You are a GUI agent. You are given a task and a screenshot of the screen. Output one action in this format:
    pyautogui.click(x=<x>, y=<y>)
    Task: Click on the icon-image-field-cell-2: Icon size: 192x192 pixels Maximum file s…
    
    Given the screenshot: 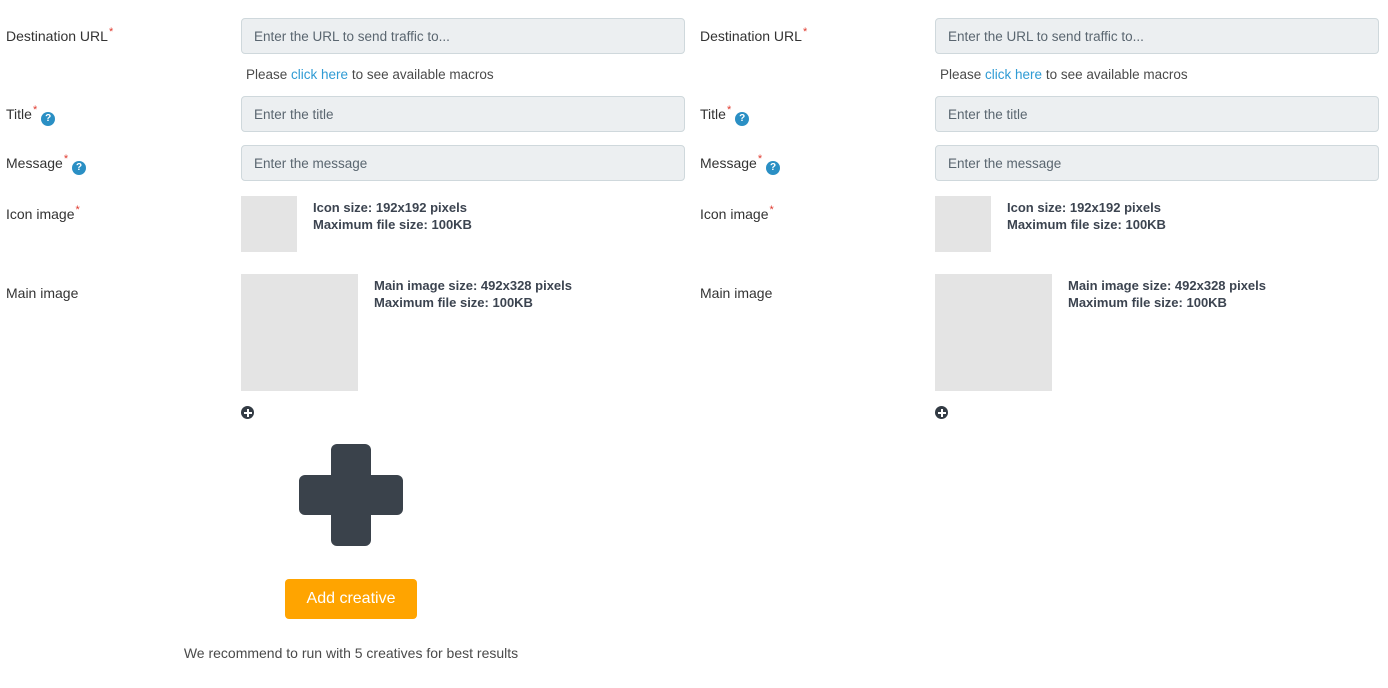 What is the action you would take?
    pyautogui.click(x=1161, y=224)
    